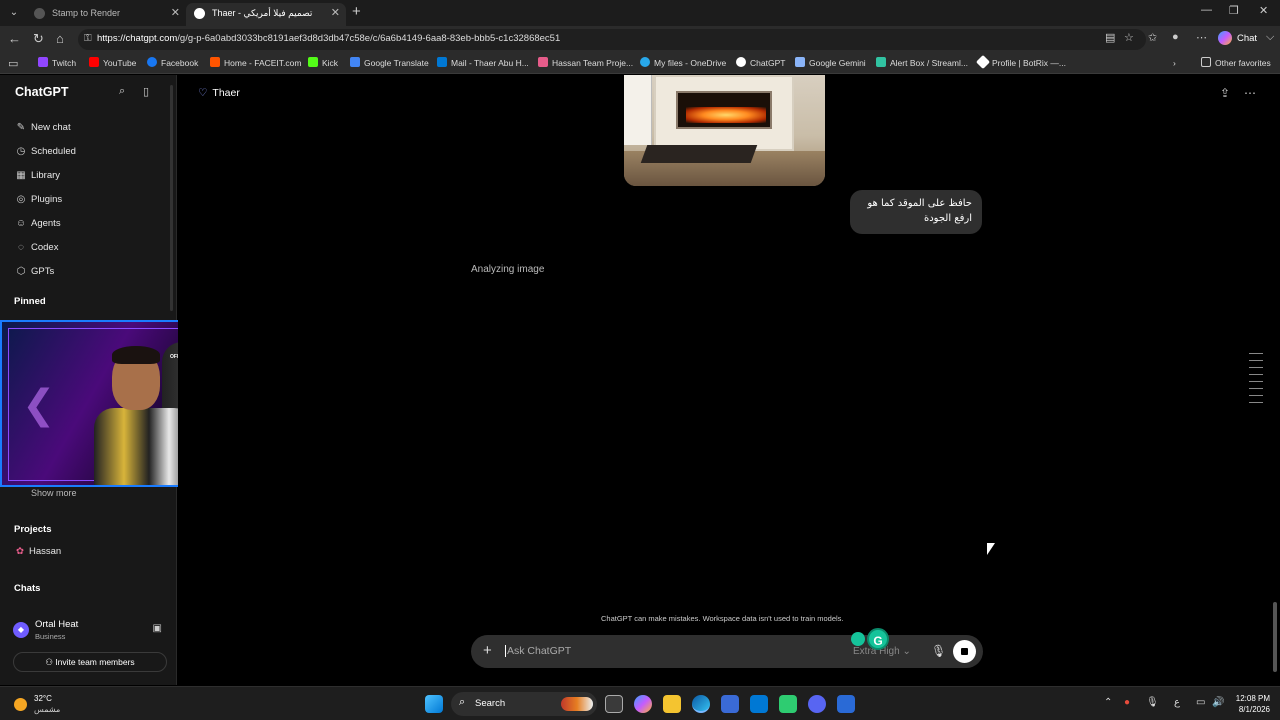 This screenshot has width=1280, height=720. Describe the element at coordinates (964, 651) in the screenshot. I see `stop-generating-button` at that location.